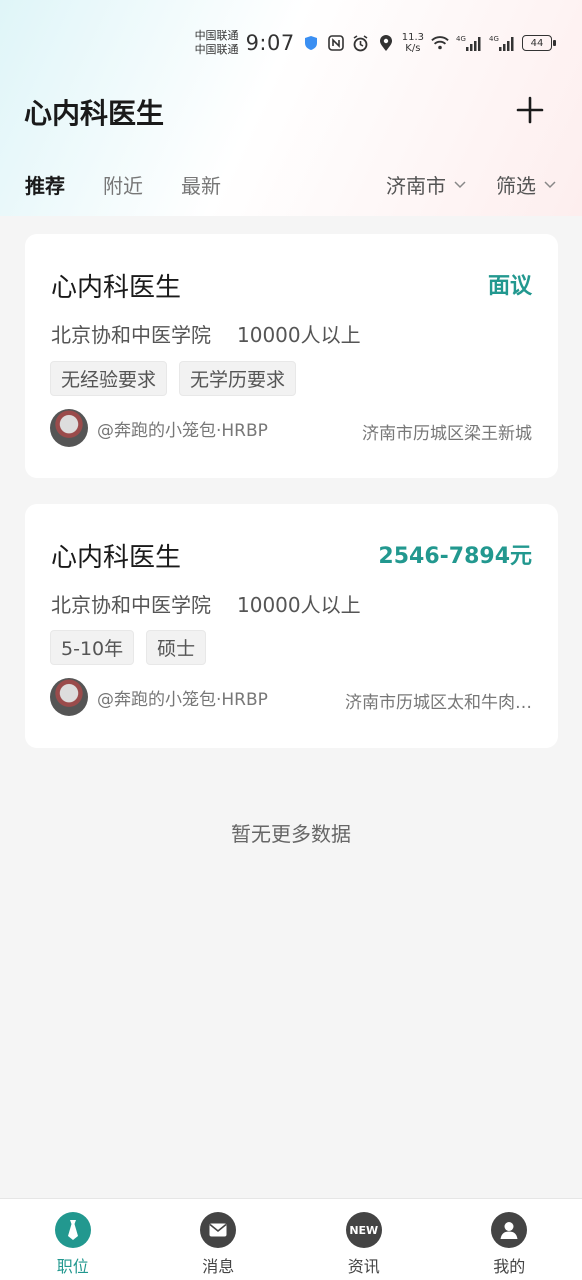 This screenshot has height=1280, width=582. I want to click on battery-level: 44, so click(537, 43).